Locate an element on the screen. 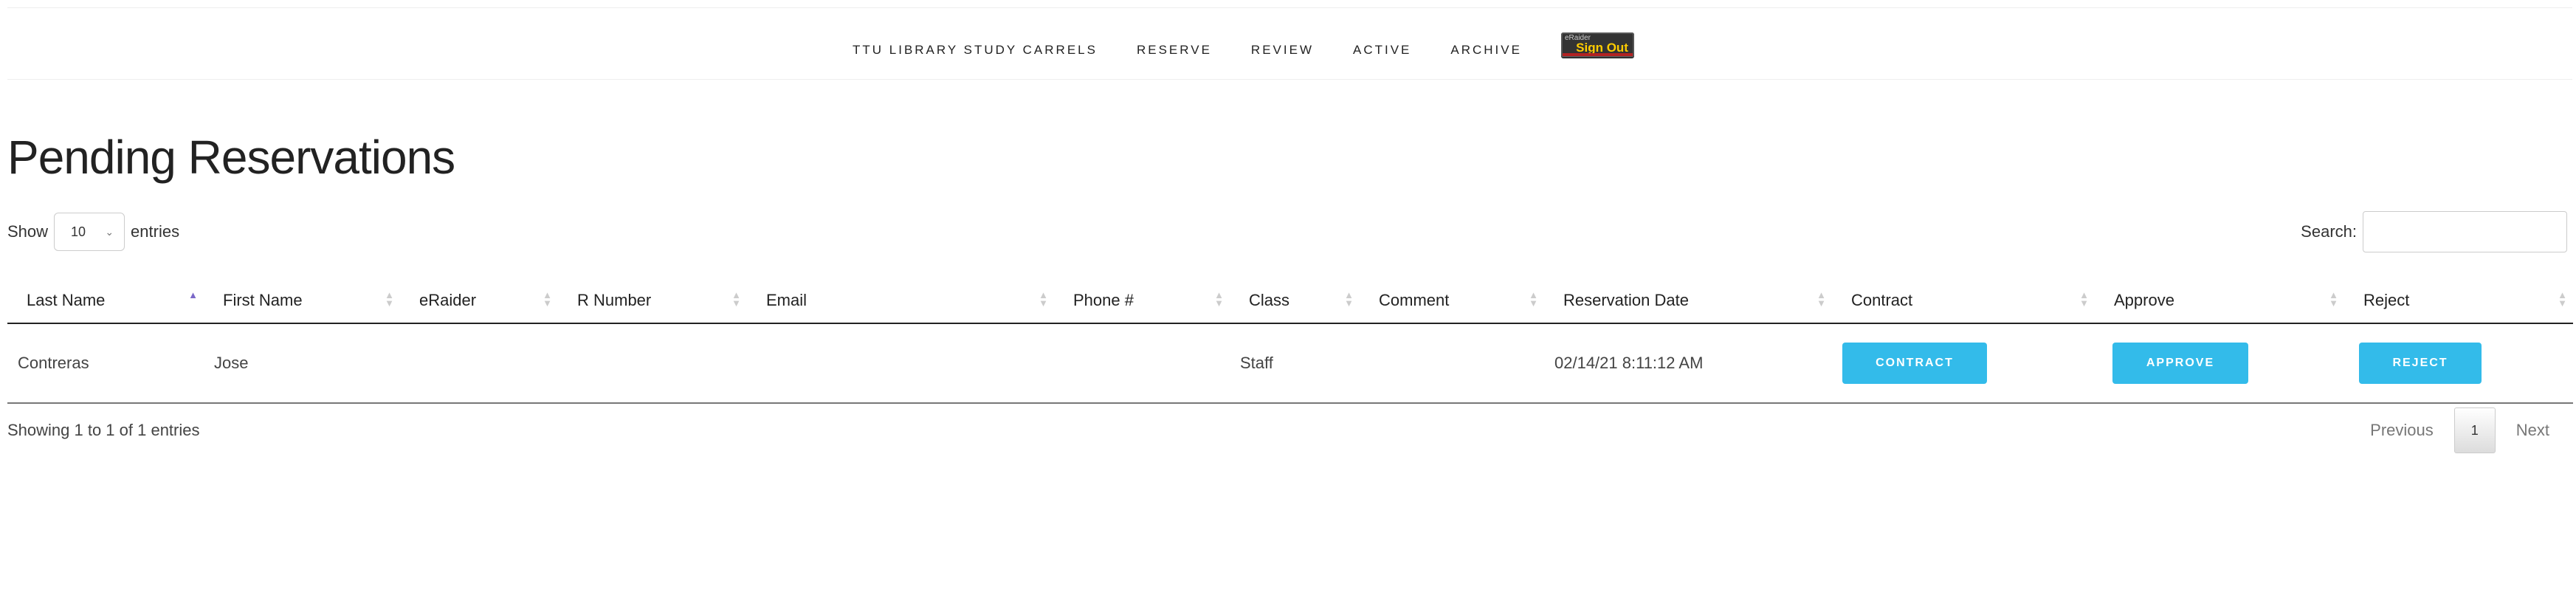 Image resolution: width=2576 pixels, height=595 pixels. entries-per-page-value: 10 is located at coordinates (78, 232).